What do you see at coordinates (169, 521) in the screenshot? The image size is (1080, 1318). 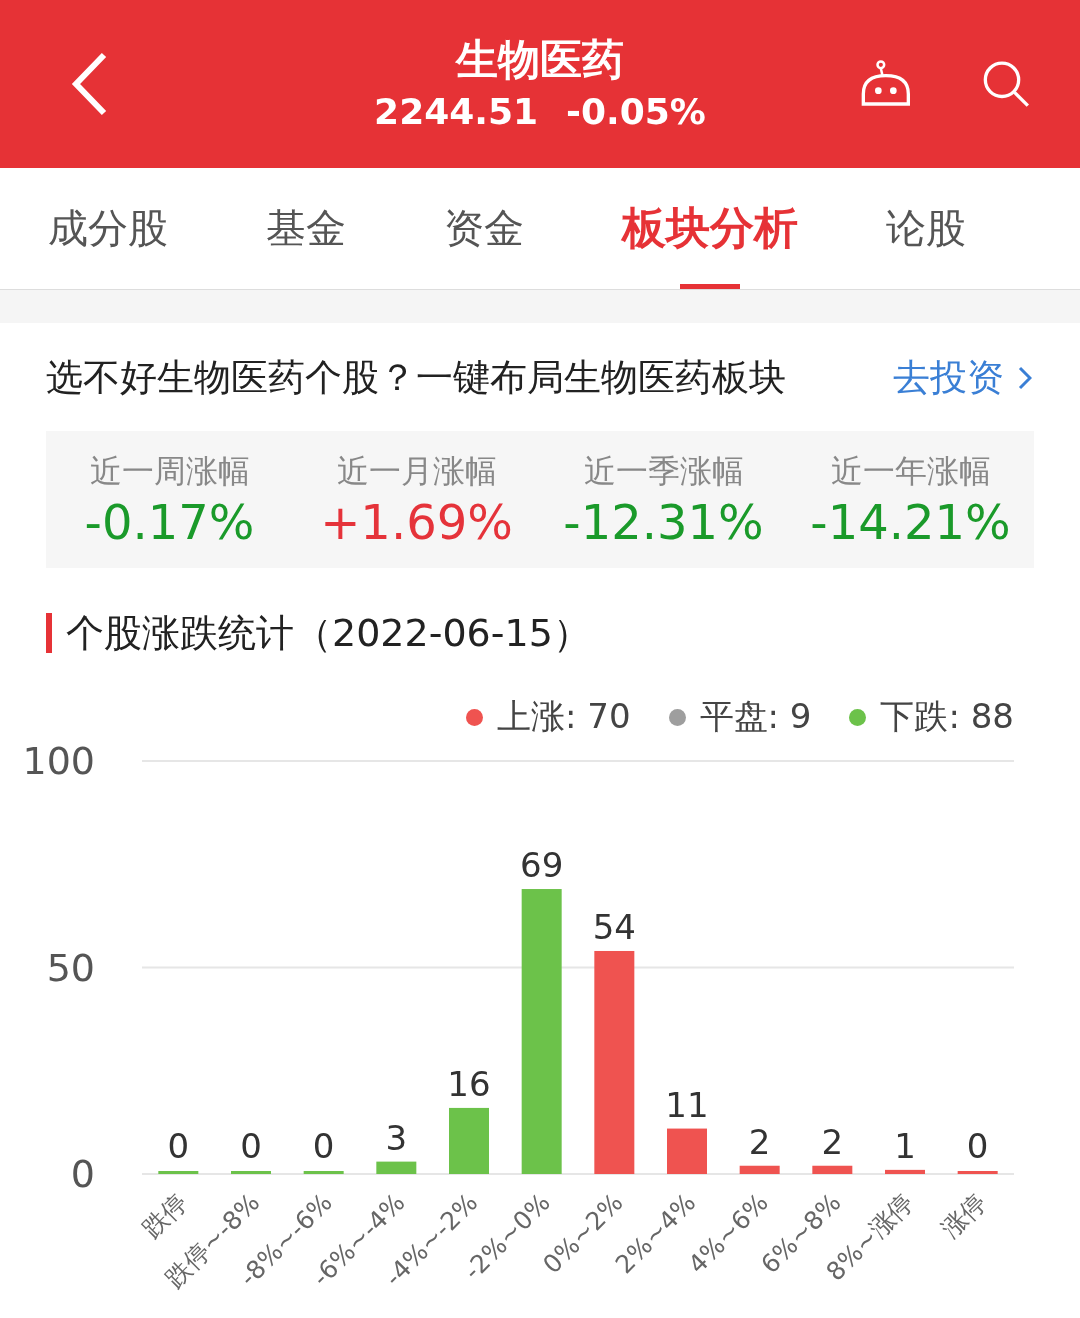 I see `stat-value: -0.17%` at bounding box center [169, 521].